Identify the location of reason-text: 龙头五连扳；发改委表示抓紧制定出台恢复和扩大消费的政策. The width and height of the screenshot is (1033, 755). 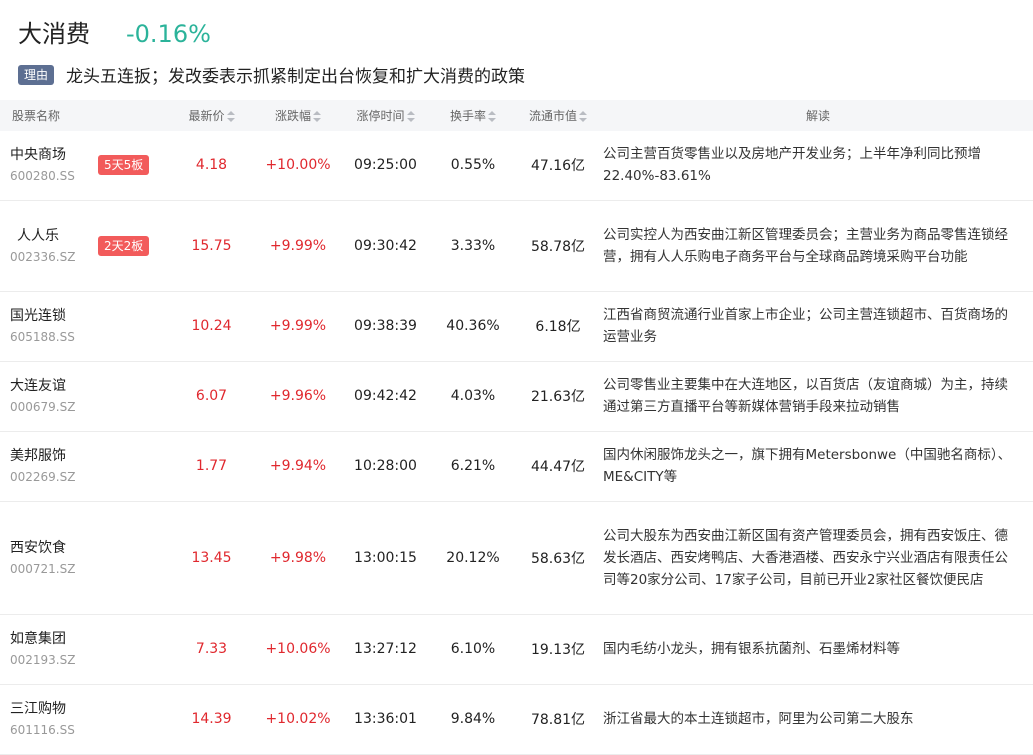
(296, 77).